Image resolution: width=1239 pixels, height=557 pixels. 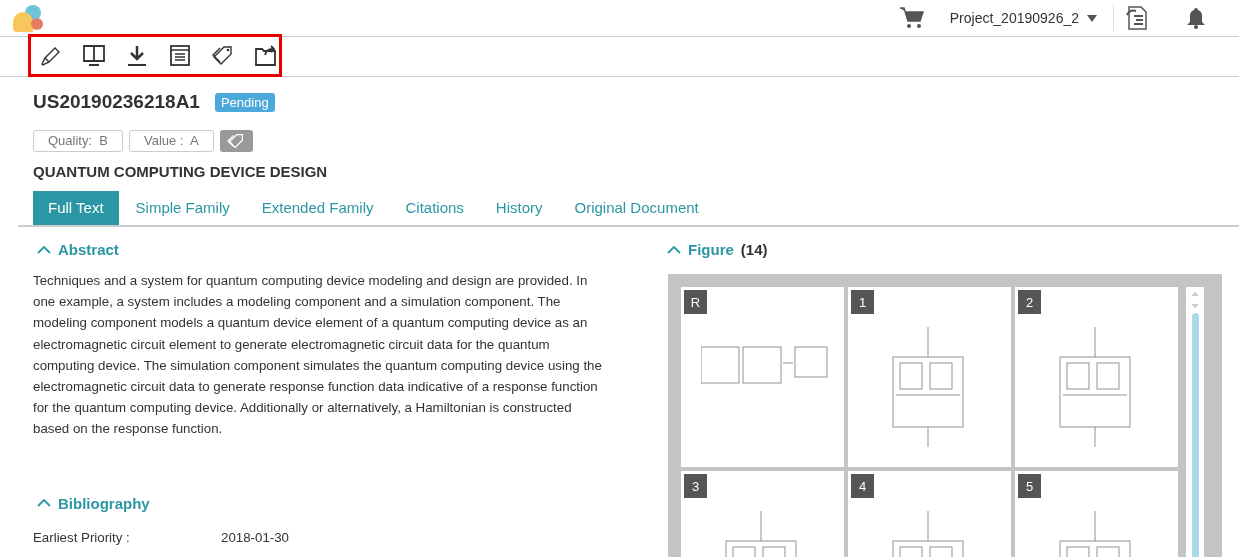 What do you see at coordinates (244, 102) in the screenshot?
I see `status-badge: Pending` at bounding box center [244, 102].